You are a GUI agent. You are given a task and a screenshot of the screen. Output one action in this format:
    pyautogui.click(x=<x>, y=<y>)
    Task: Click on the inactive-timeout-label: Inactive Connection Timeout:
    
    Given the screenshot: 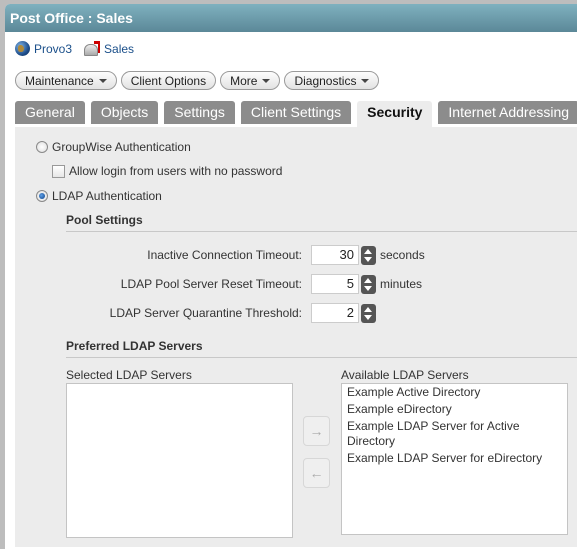 What is the action you would take?
    pyautogui.click(x=224, y=255)
    